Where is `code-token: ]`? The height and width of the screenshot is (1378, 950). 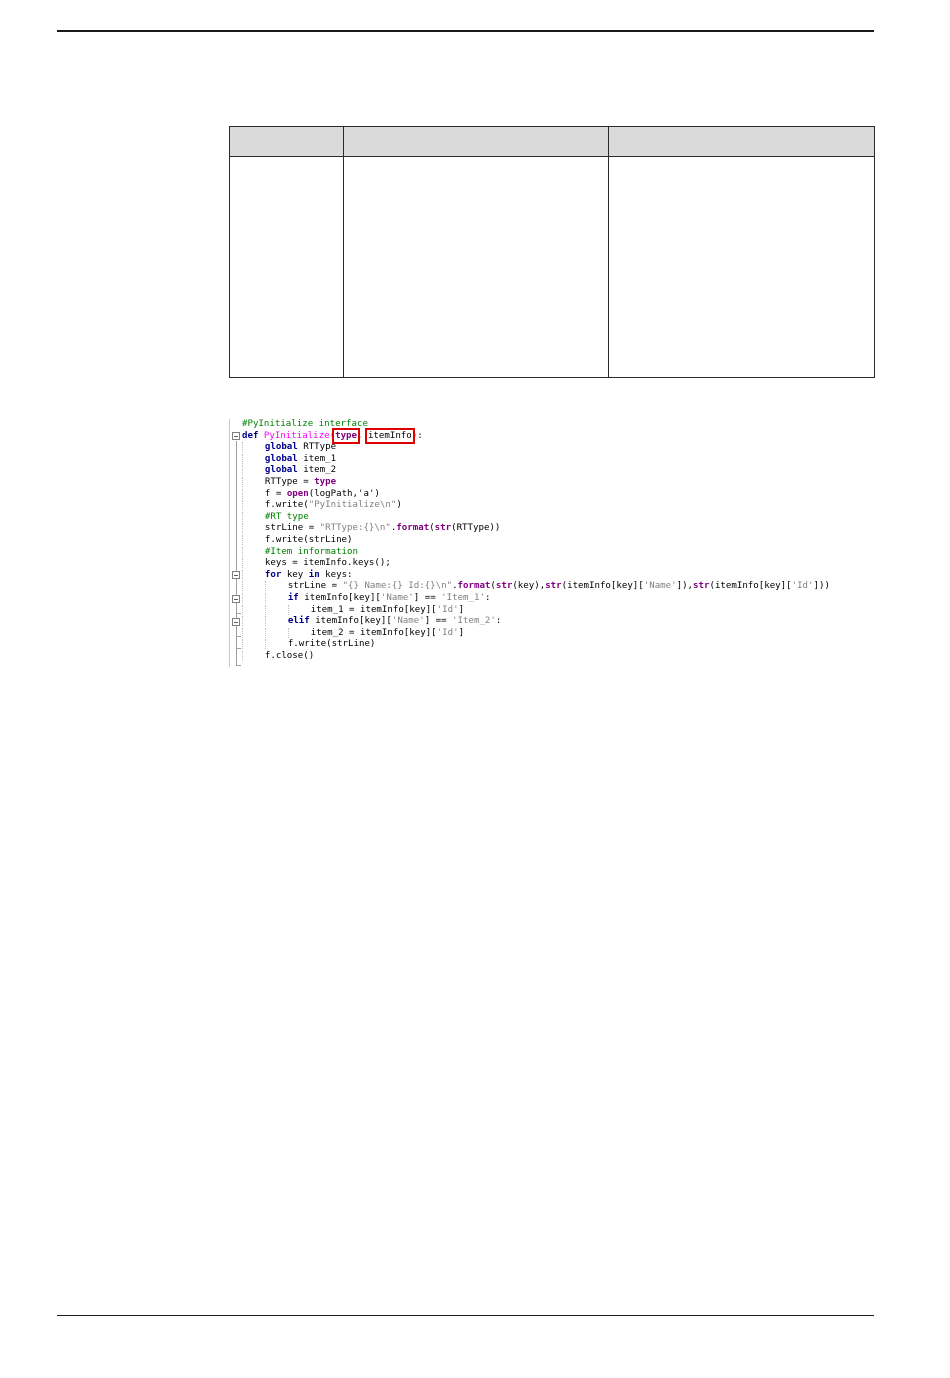 code-token: ] is located at coordinates (461, 632).